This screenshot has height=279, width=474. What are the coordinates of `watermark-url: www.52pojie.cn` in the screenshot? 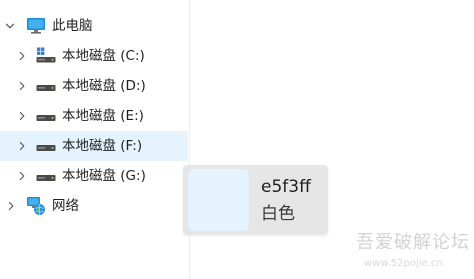 It's located at (403, 263).